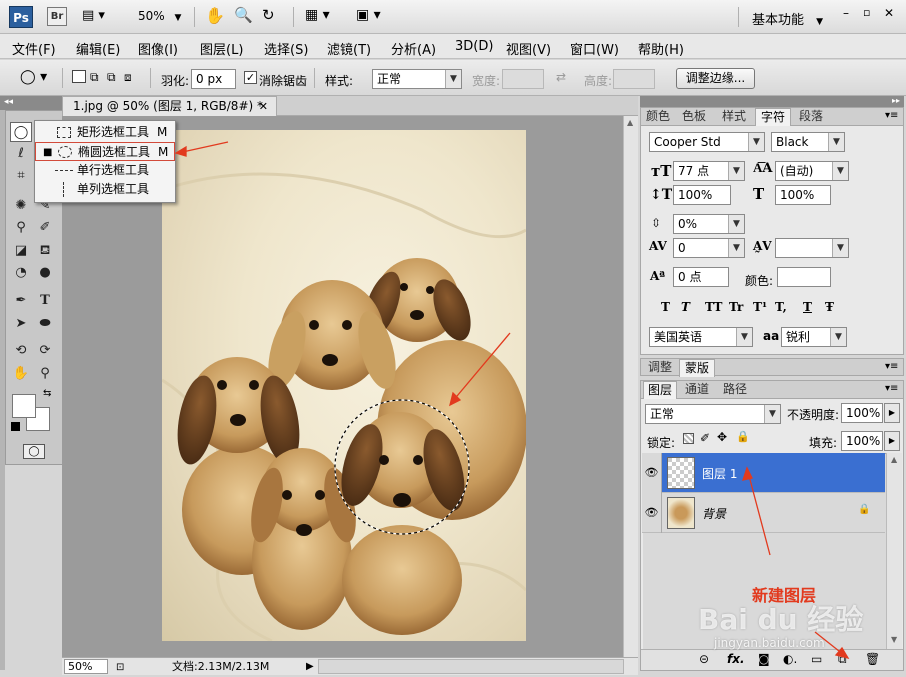 Image resolution: width=906 pixels, height=677 pixels. What do you see at coordinates (894, 551) in the screenshot?
I see `layers-scrollbar: ▲ ▼` at bounding box center [894, 551].